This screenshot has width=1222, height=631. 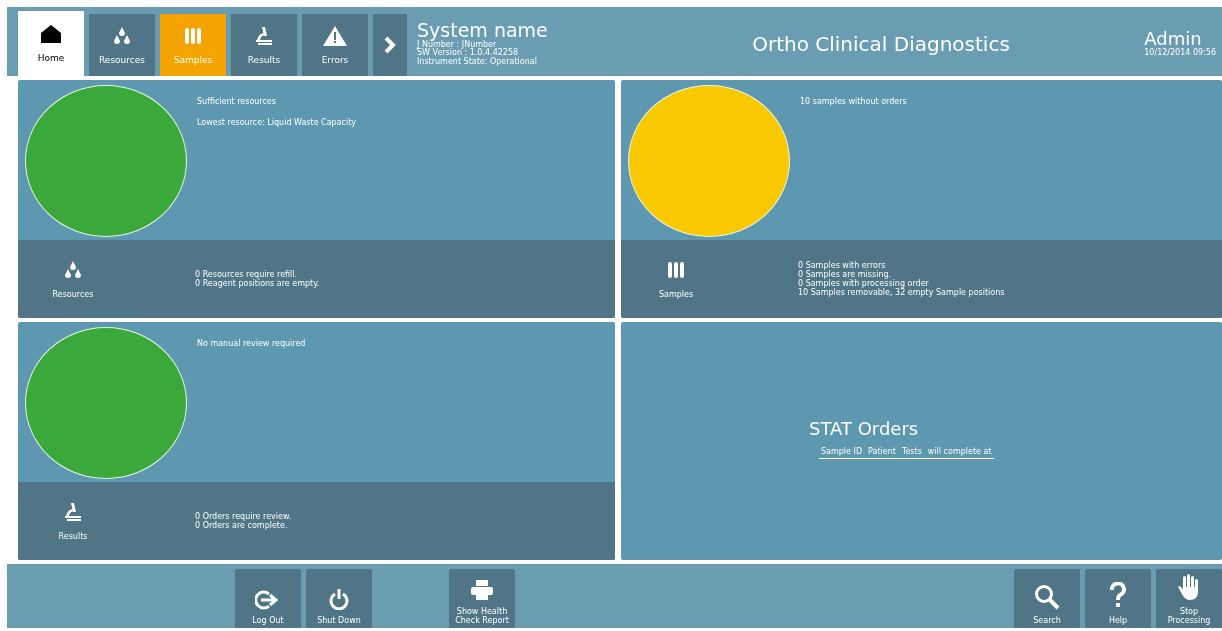 I want to click on logout-icon, so click(x=268, y=600).